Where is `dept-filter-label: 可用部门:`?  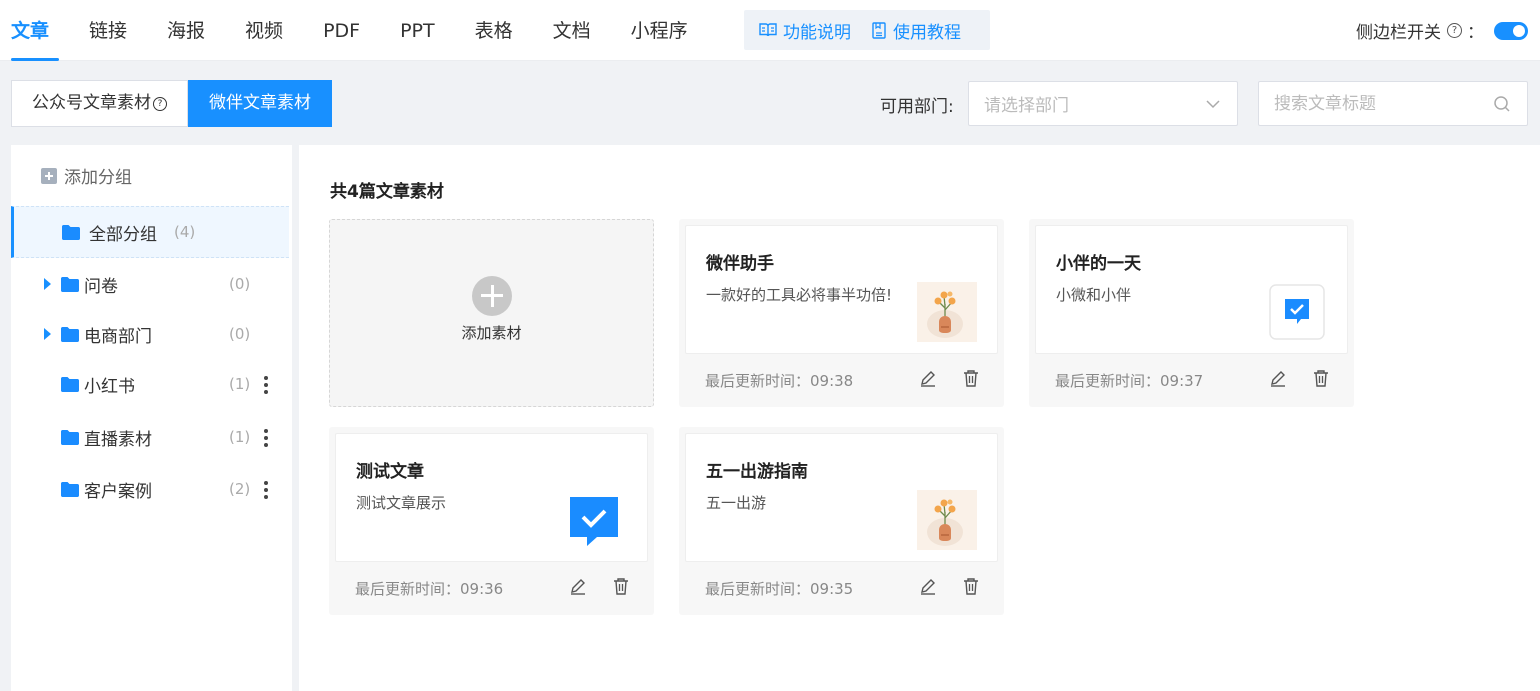 dept-filter-label: 可用部门: is located at coordinates (917, 107).